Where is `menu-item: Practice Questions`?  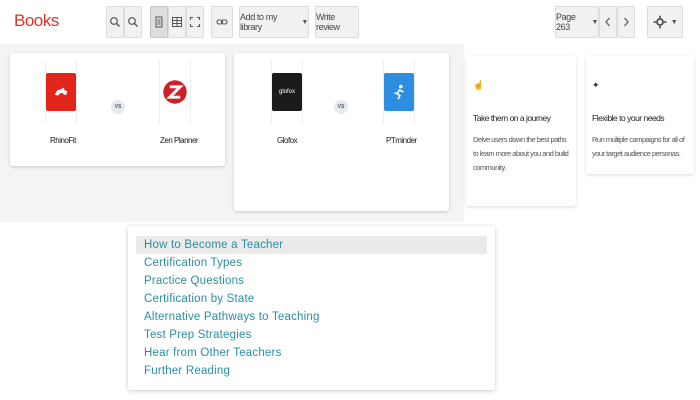 menu-item: Practice Questions is located at coordinates (311, 281).